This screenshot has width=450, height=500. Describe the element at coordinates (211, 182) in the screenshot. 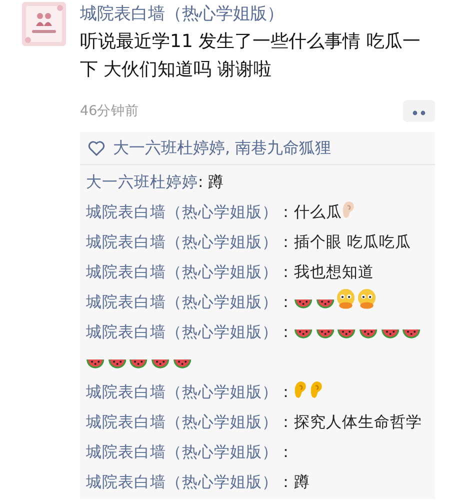

I see `comment-text: : 蹲` at that location.